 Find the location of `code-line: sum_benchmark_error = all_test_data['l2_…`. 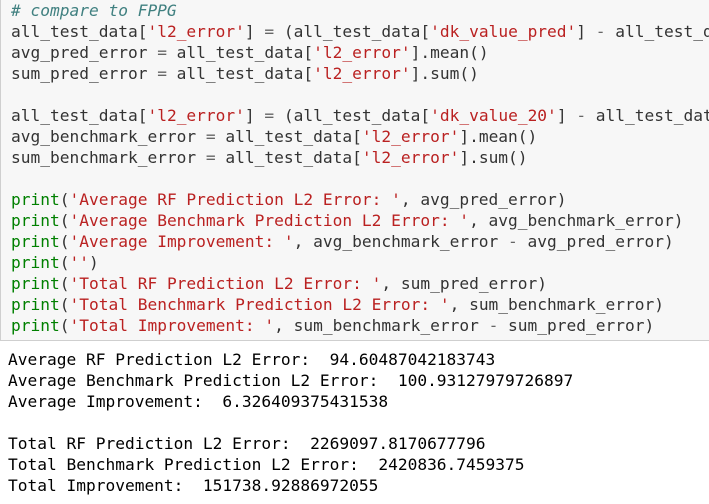

code-line: sum_benchmark_error = all_test_data['l2_… is located at coordinates (360, 157).